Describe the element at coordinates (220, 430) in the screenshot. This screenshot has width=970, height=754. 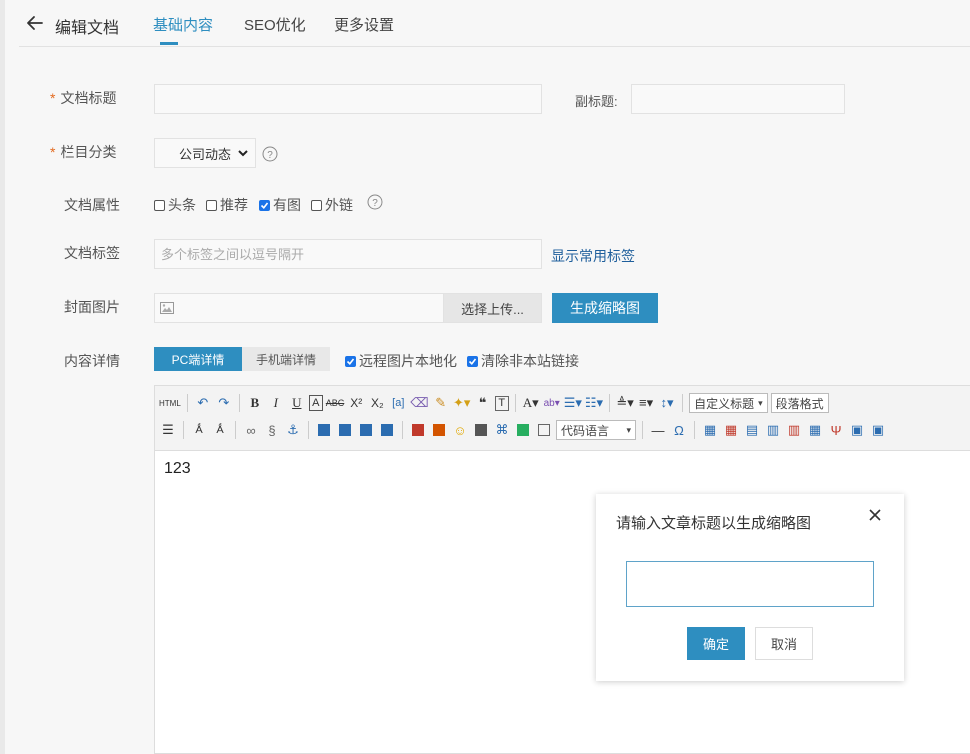
I see `text-direction-rtl-icon: Ǻ` at that location.